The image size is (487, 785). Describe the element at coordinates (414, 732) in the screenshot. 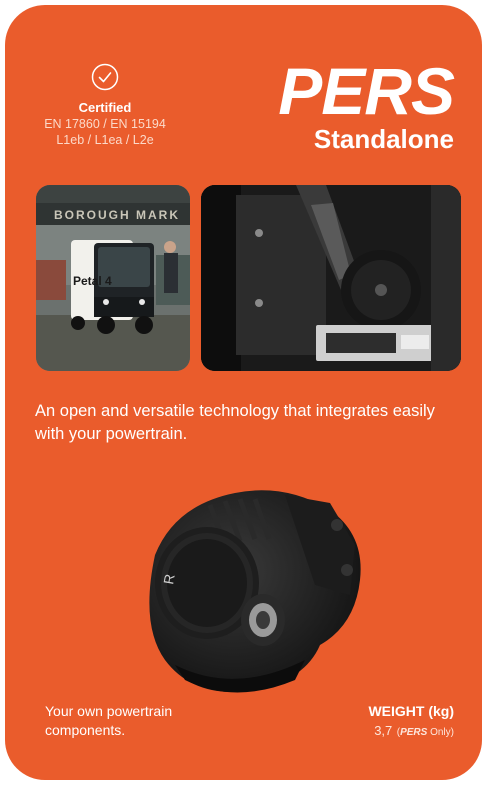

I see `weight-brand: PERS` at that location.